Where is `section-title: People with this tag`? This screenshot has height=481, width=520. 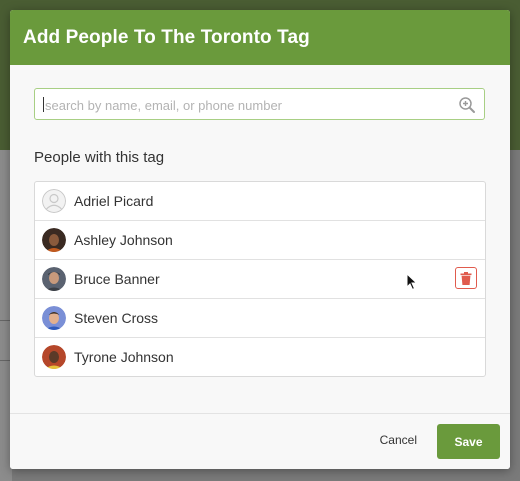
section-title: People with this tag is located at coordinates (99, 157).